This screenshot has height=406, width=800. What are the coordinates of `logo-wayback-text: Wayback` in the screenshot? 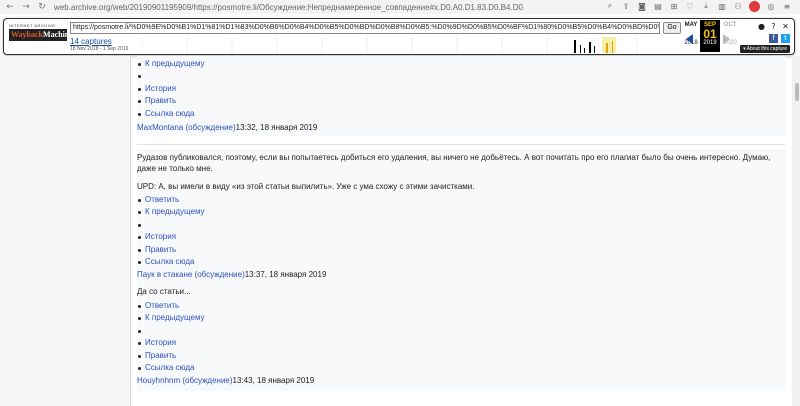 It's located at (27, 34).